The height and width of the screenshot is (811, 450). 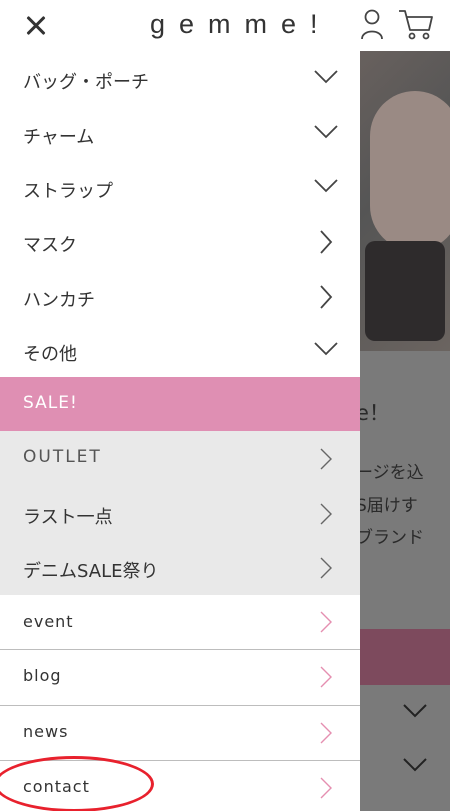 I want to click on menu-item-label: ハンカチ, so click(x=59, y=300).